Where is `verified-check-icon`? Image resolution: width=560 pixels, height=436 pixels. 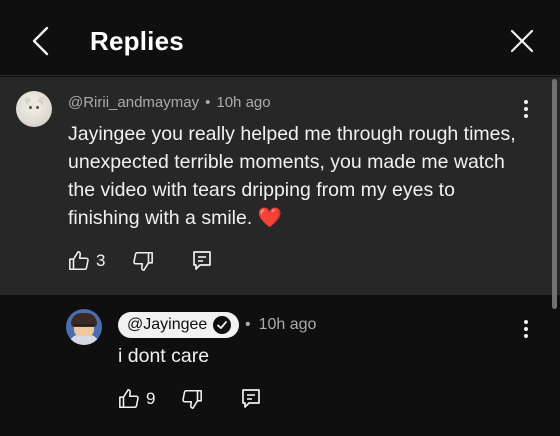 verified-check-icon is located at coordinates (222, 325).